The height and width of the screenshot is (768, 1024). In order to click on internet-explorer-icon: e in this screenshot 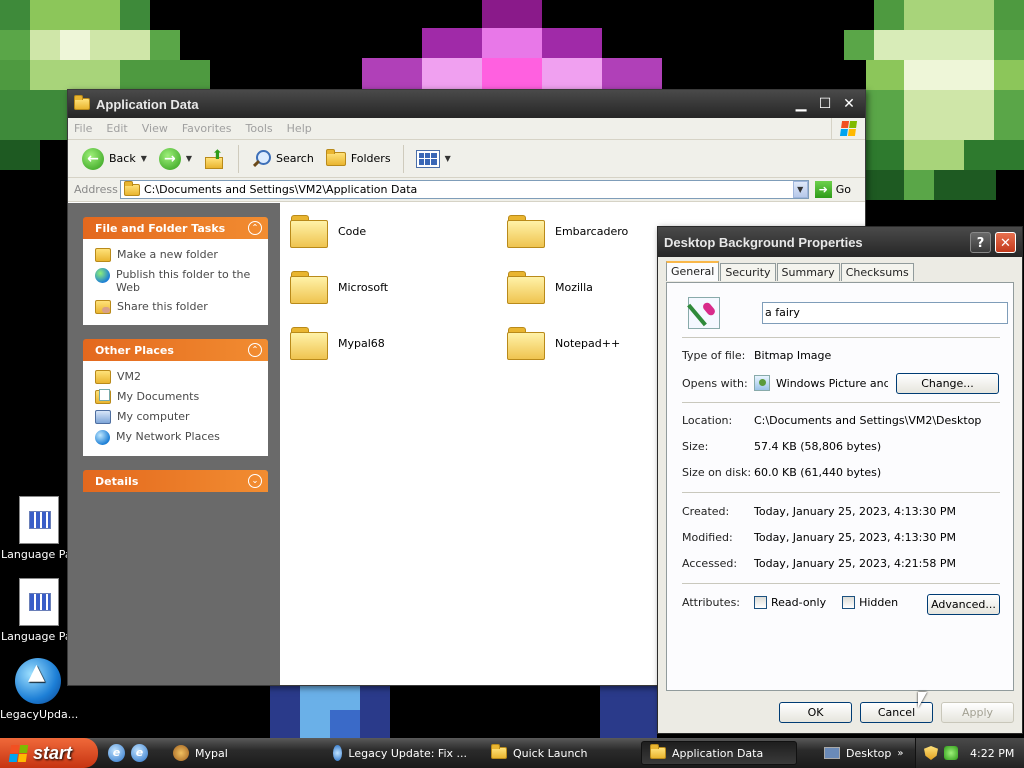, I will do `click(116, 753)`.